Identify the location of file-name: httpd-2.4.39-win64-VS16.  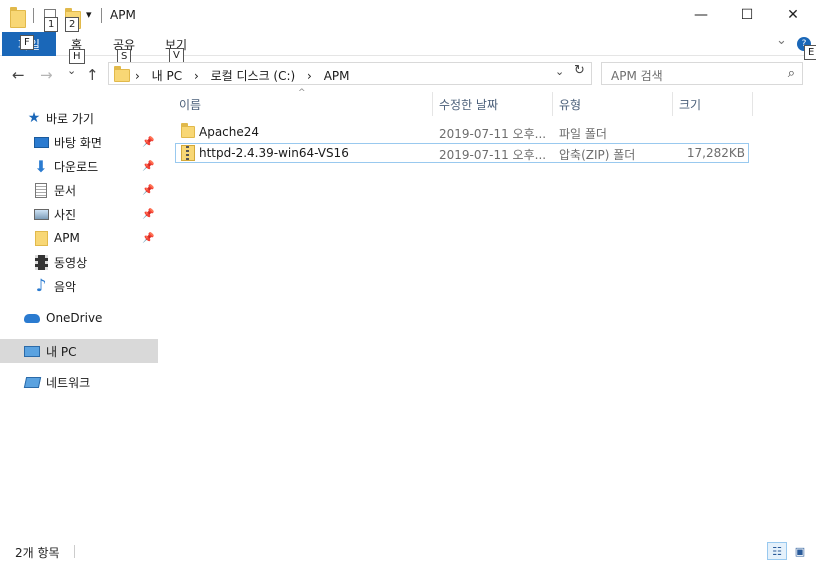
(274, 153).